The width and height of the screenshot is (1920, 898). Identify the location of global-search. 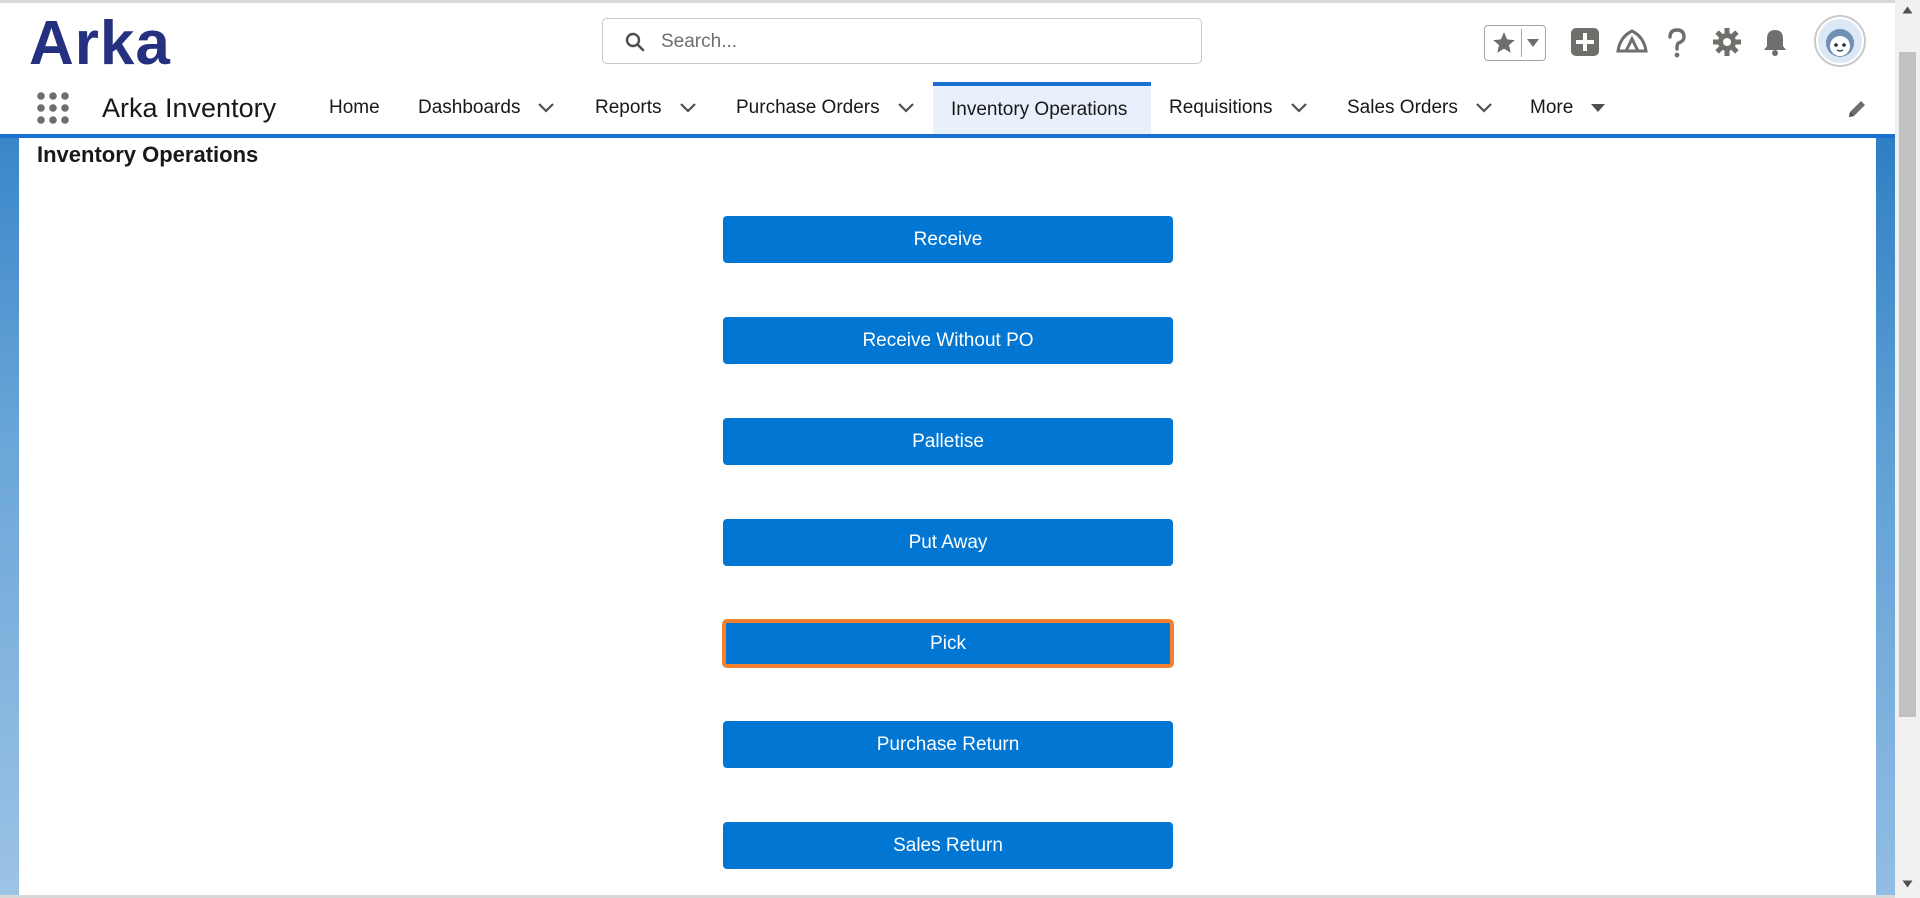
(902, 41).